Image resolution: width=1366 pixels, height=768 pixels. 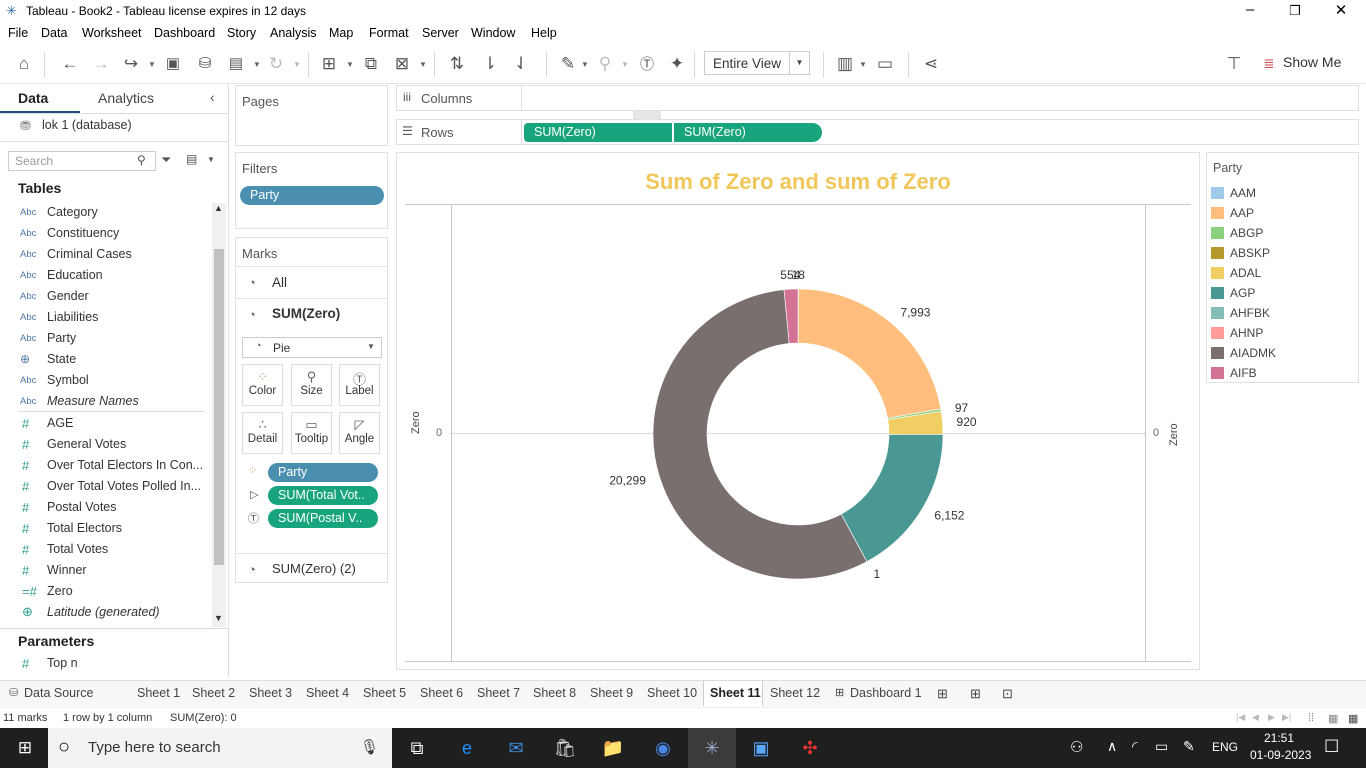 I want to click on menu-data: Data, so click(x=54, y=33).